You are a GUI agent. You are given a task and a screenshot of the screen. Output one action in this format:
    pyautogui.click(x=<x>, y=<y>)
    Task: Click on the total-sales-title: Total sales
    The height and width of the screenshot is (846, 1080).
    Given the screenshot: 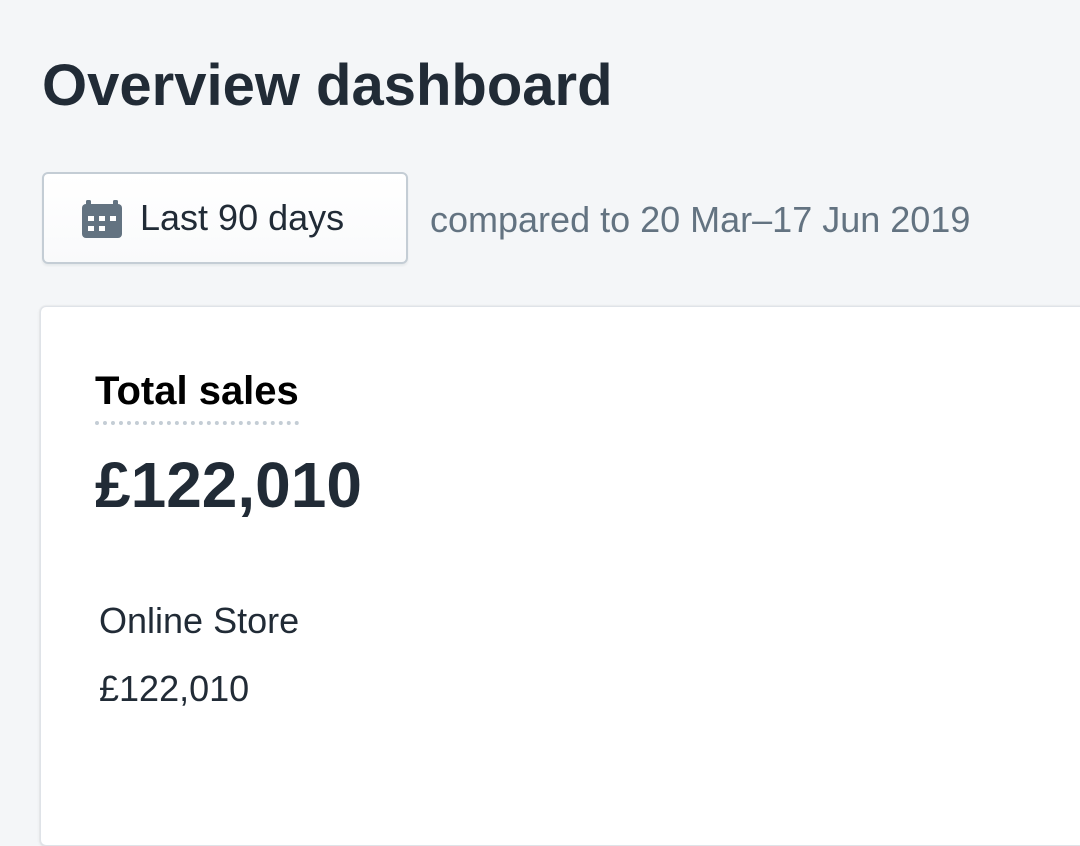 What is the action you would take?
    pyautogui.click(x=197, y=395)
    